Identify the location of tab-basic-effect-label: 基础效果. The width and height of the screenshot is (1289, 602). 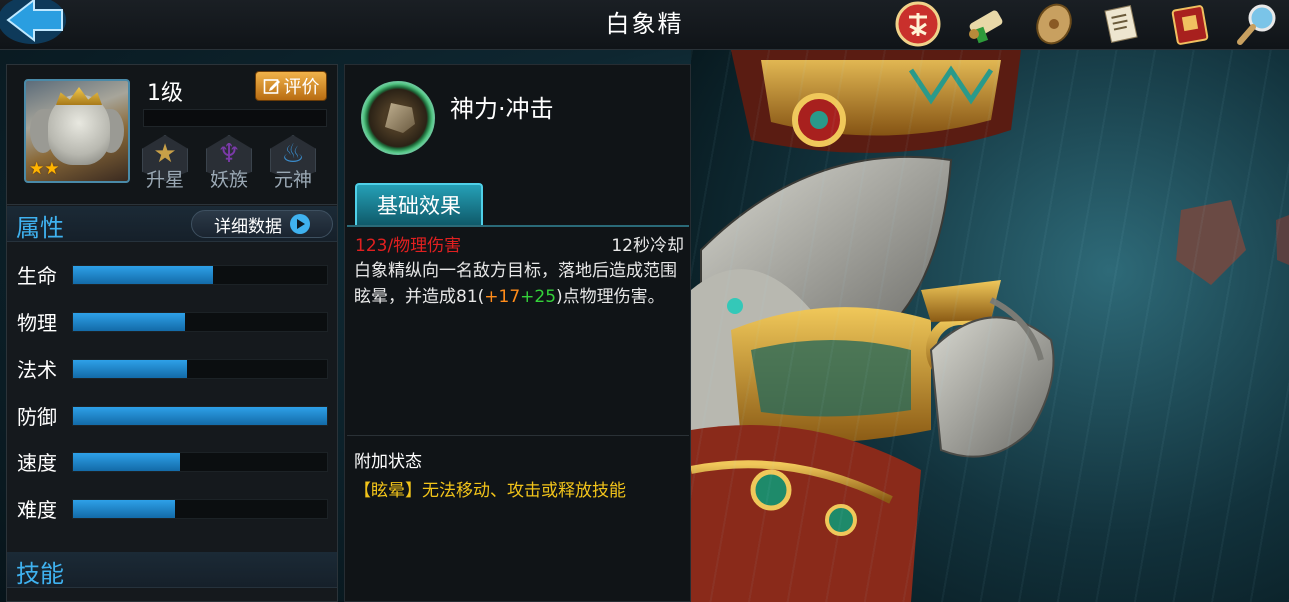
(419, 206).